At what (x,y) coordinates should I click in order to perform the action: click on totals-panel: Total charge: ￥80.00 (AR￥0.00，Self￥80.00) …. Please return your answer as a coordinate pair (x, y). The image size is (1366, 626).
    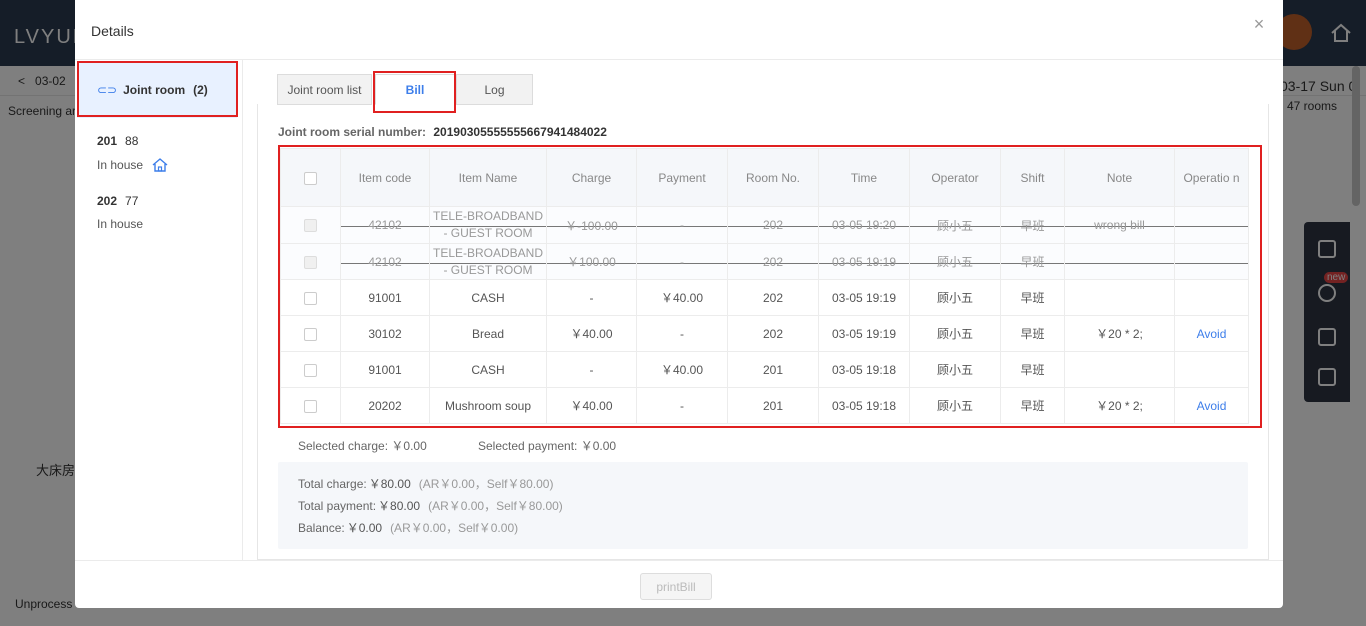
    Looking at the image, I should click on (763, 505).